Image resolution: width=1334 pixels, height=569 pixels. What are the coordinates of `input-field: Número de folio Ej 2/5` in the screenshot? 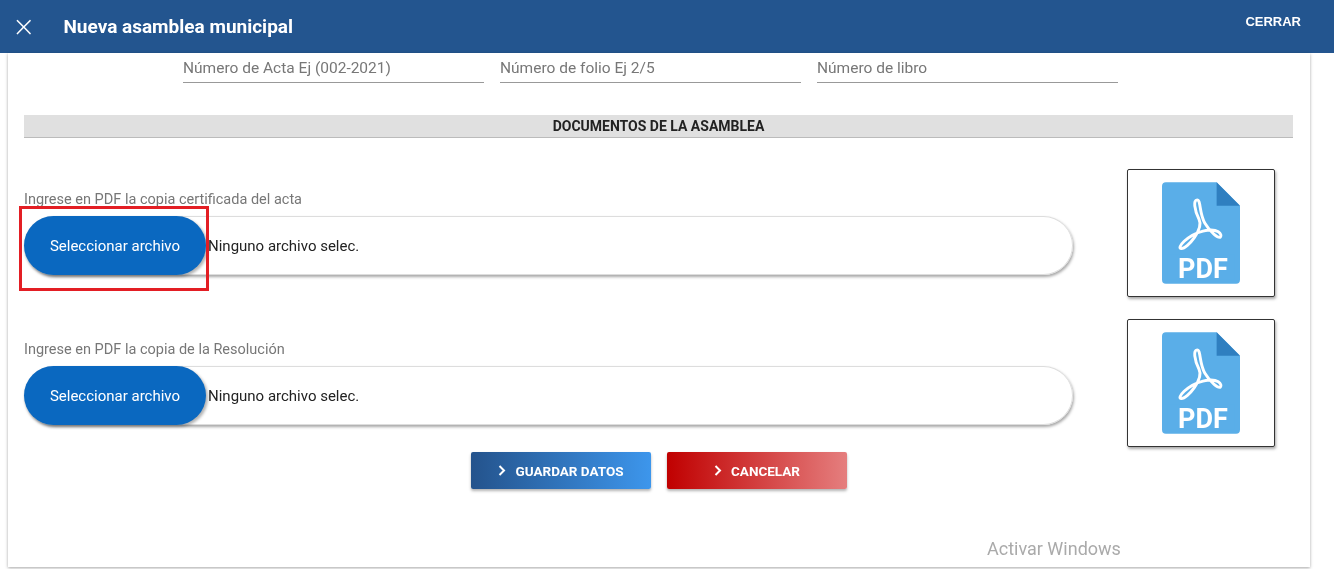 It's located at (650, 69).